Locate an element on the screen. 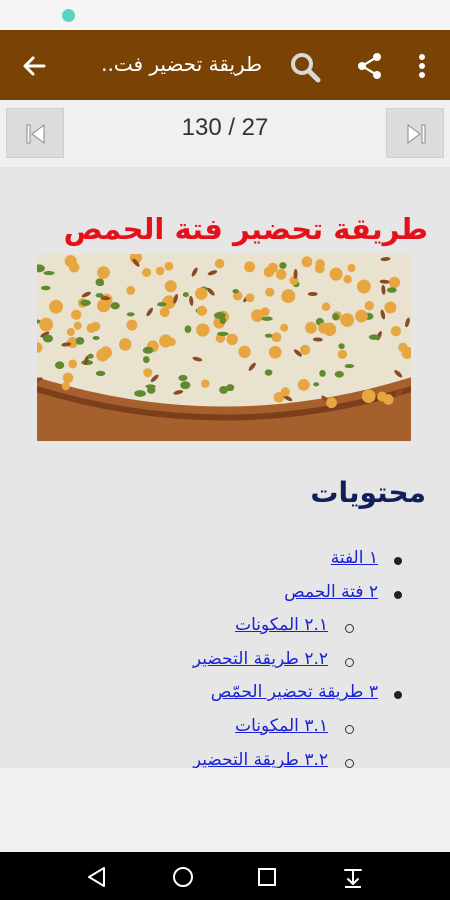 This screenshot has height=900, width=450. toc-item: ٣.٢ طريقة التحضير is located at coordinates (225, 758).